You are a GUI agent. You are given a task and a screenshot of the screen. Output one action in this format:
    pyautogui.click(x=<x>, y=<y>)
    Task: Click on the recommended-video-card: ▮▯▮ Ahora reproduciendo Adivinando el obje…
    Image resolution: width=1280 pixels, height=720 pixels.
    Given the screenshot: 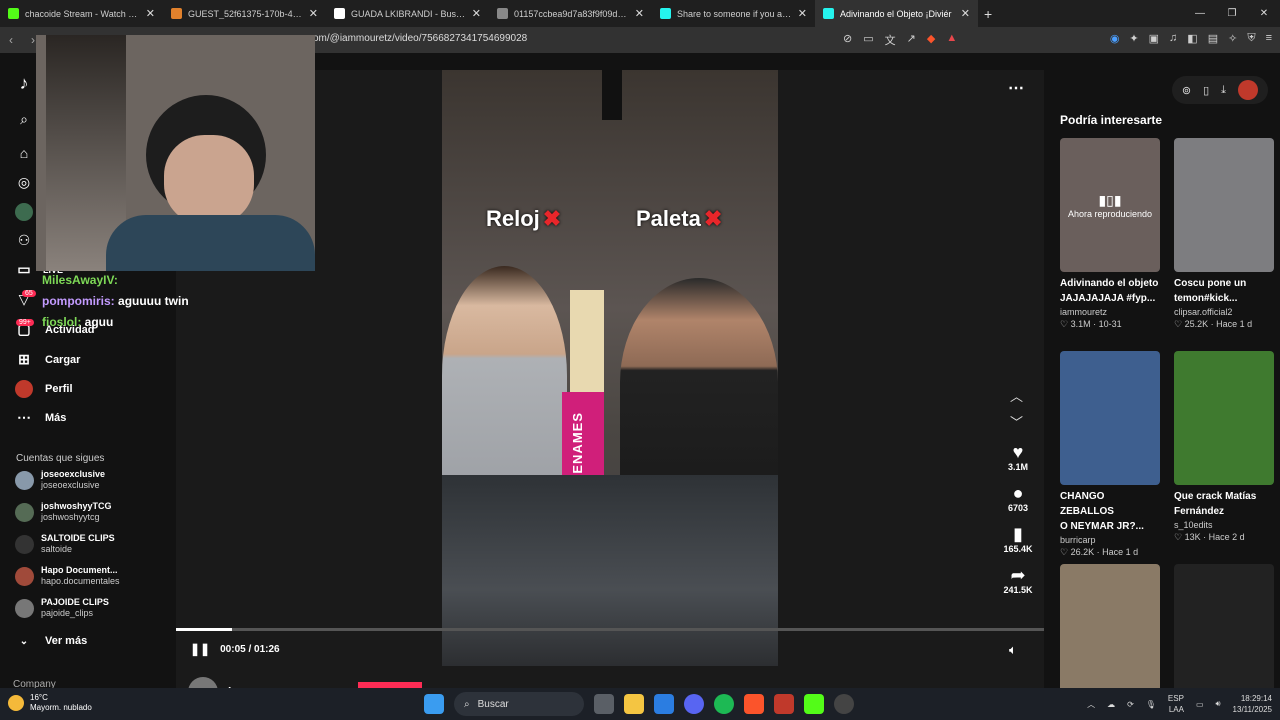 What is the action you would take?
    pyautogui.click(x=1110, y=234)
    